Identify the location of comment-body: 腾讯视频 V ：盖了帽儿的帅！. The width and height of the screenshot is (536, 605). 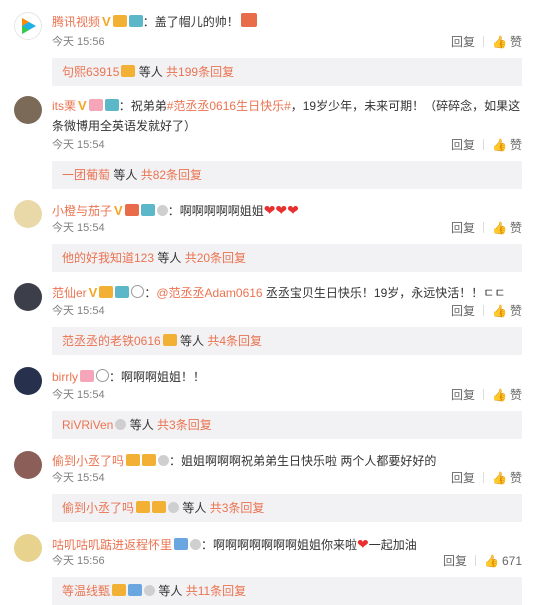
(288, 22).